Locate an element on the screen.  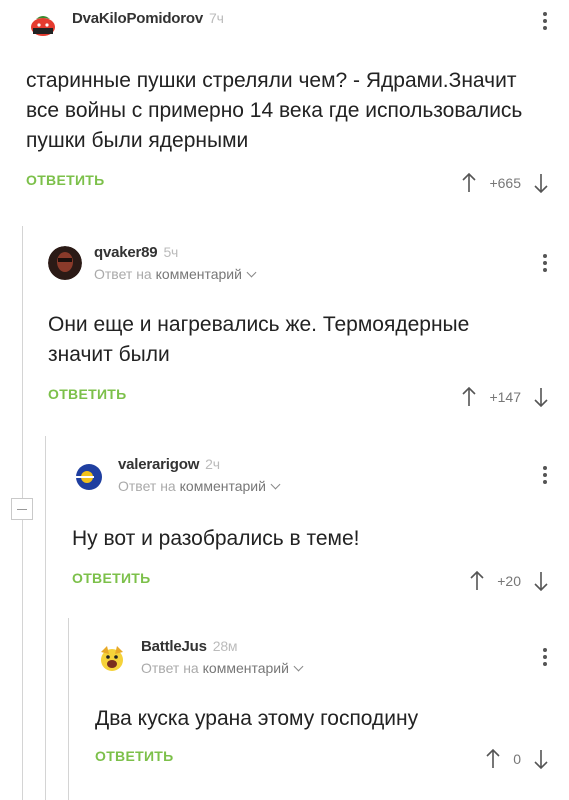
vote-controls: 0 is located at coordinates (517, 759).